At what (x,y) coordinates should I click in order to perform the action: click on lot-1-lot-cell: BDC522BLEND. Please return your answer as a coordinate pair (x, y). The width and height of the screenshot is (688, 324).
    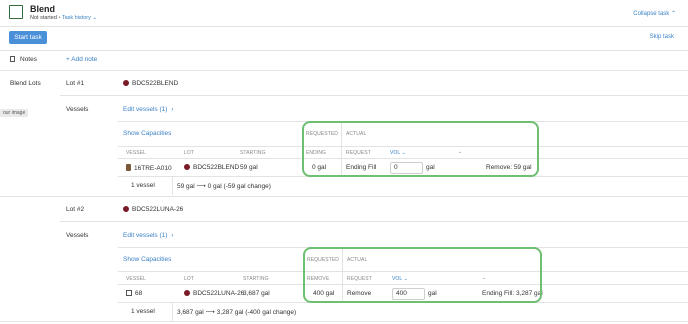
    Looking at the image, I should click on (211, 167).